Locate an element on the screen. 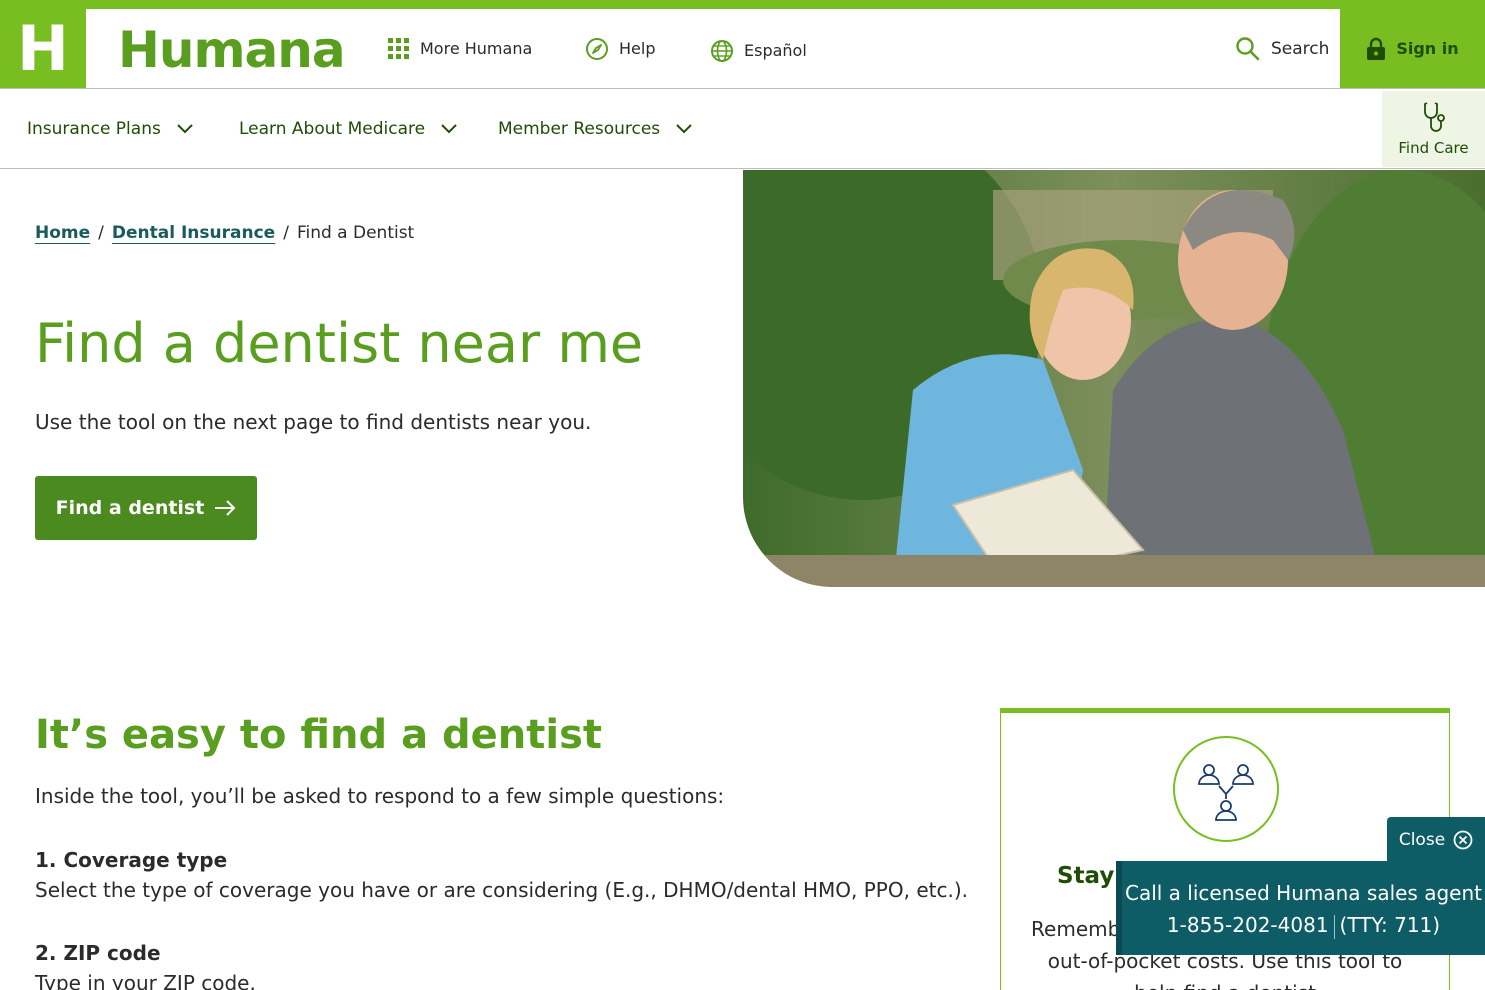 The height and width of the screenshot is (990, 1485). tty-number: (TTY: 711) is located at coordinates (1390, 925).